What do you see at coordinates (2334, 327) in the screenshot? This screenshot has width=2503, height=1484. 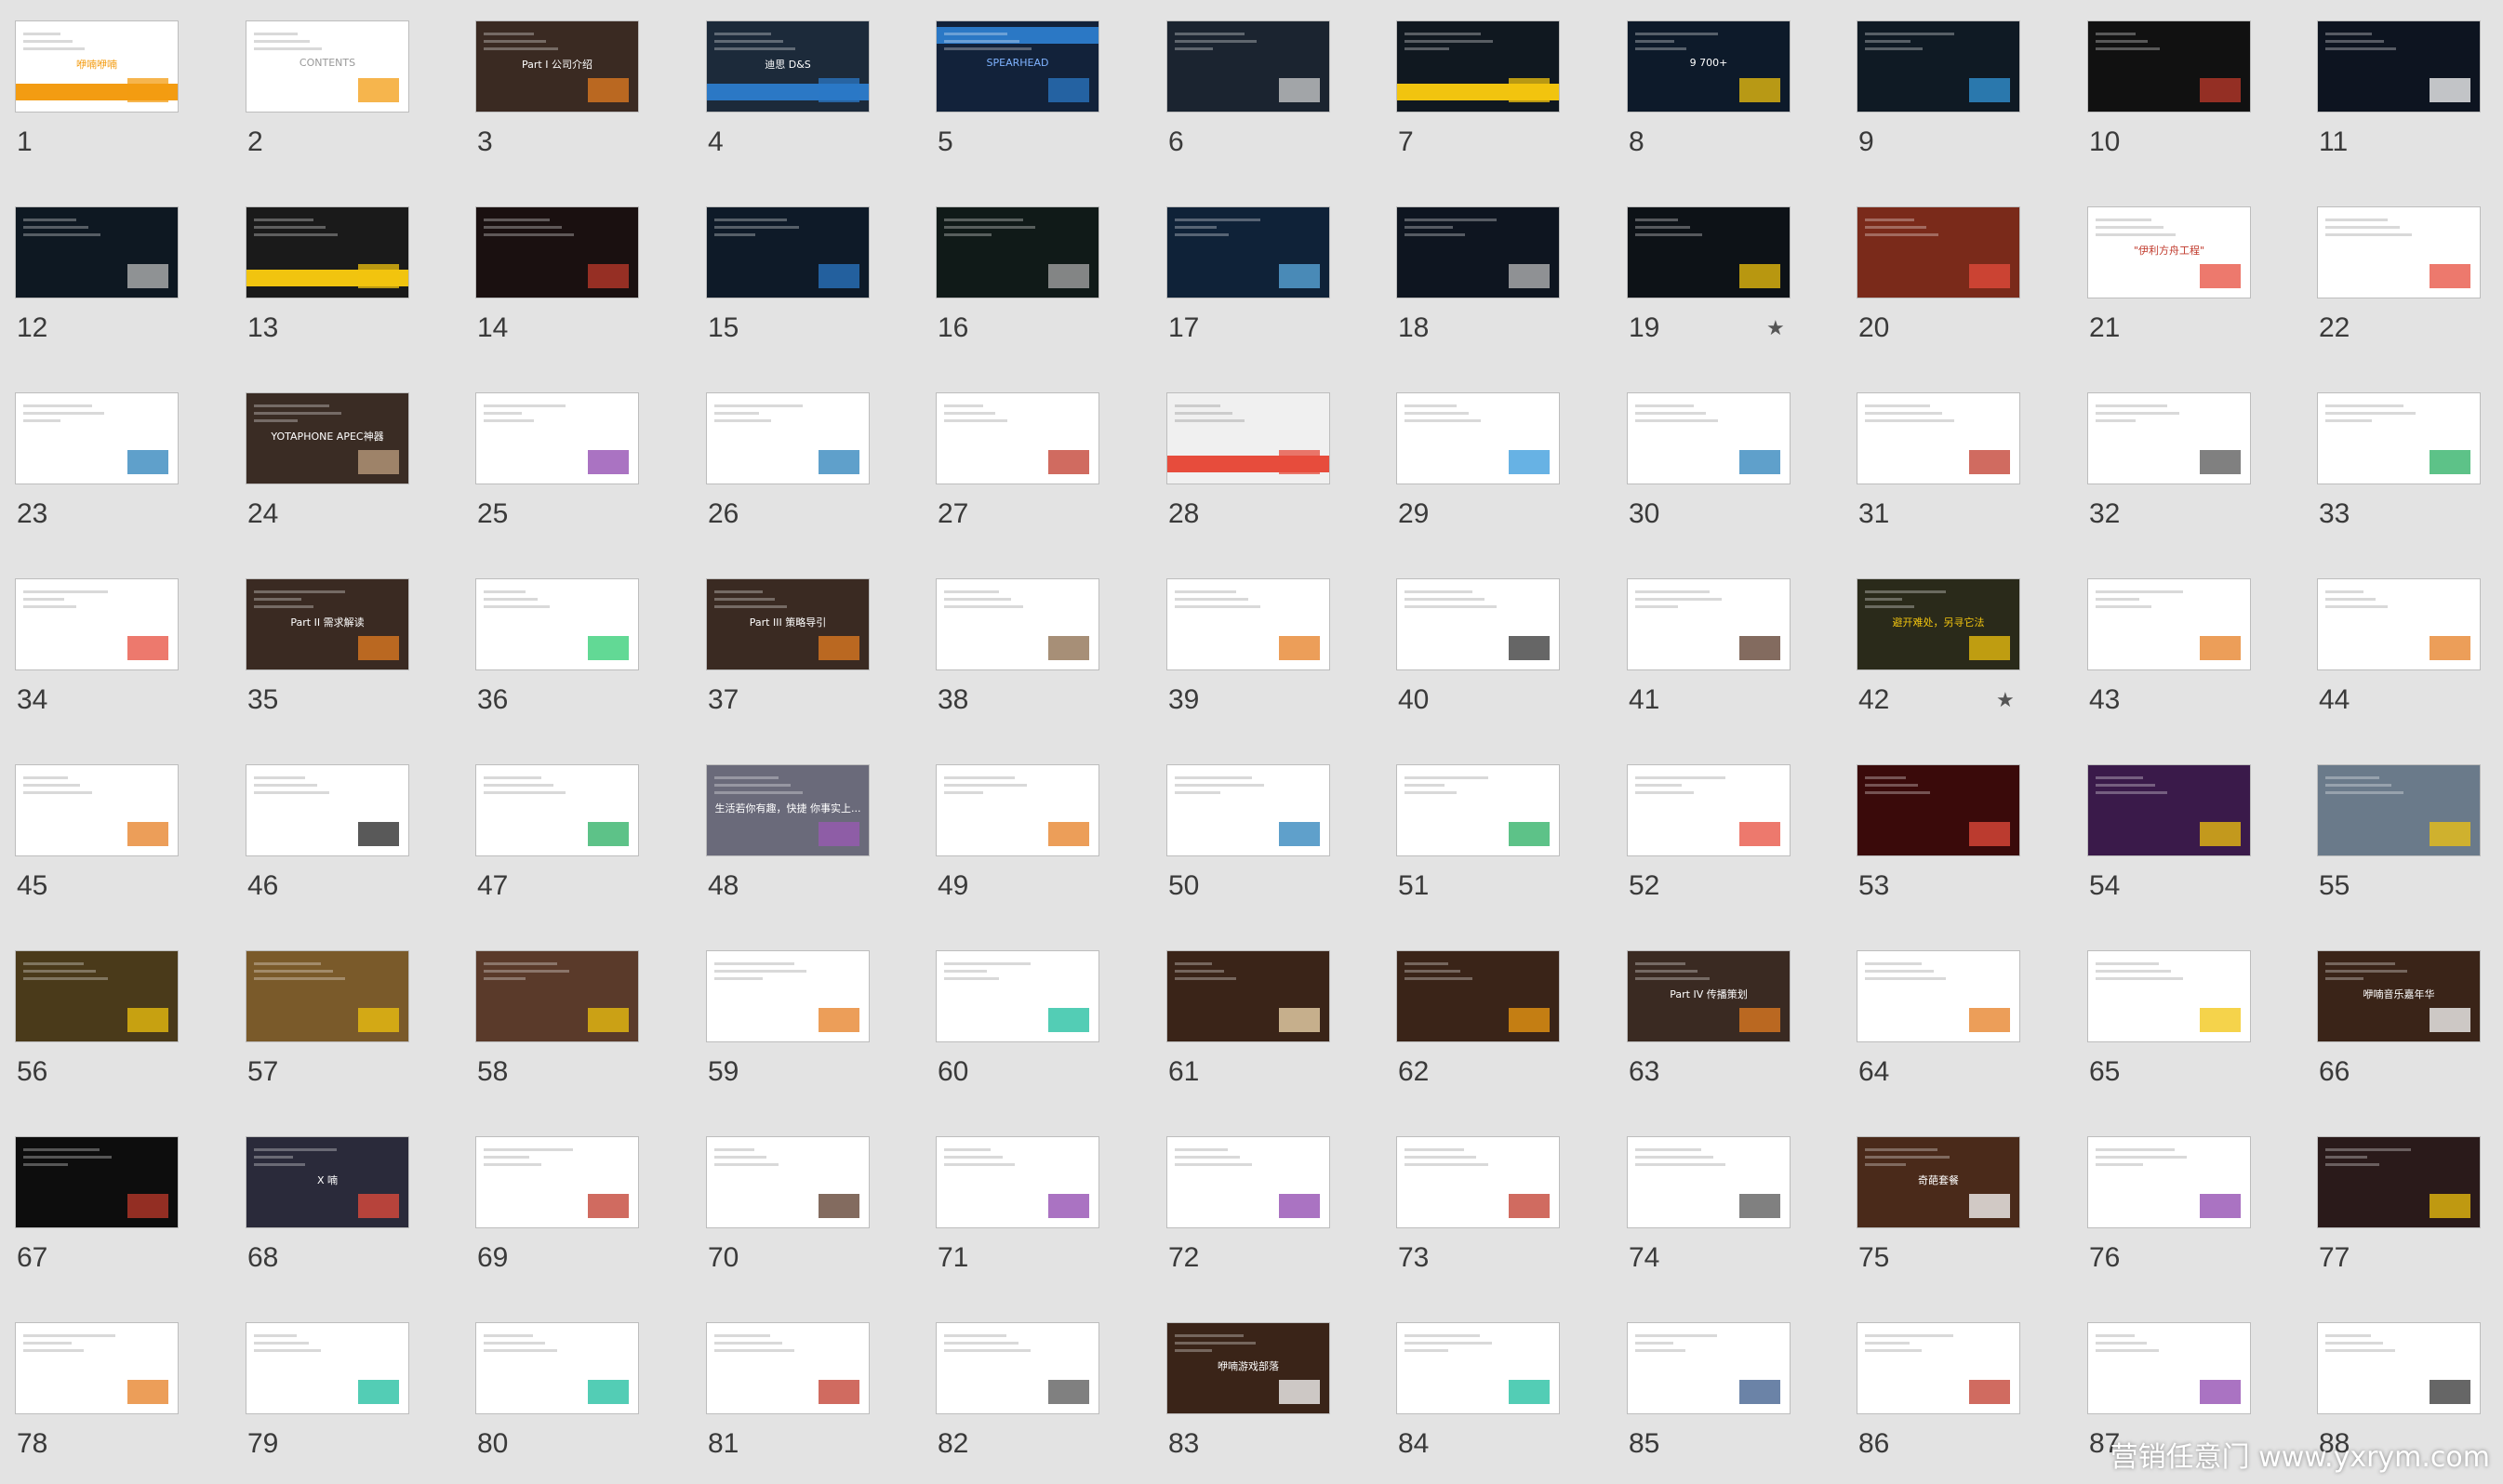 I see `slide-number: 22` at bounding box center [2334, 327].